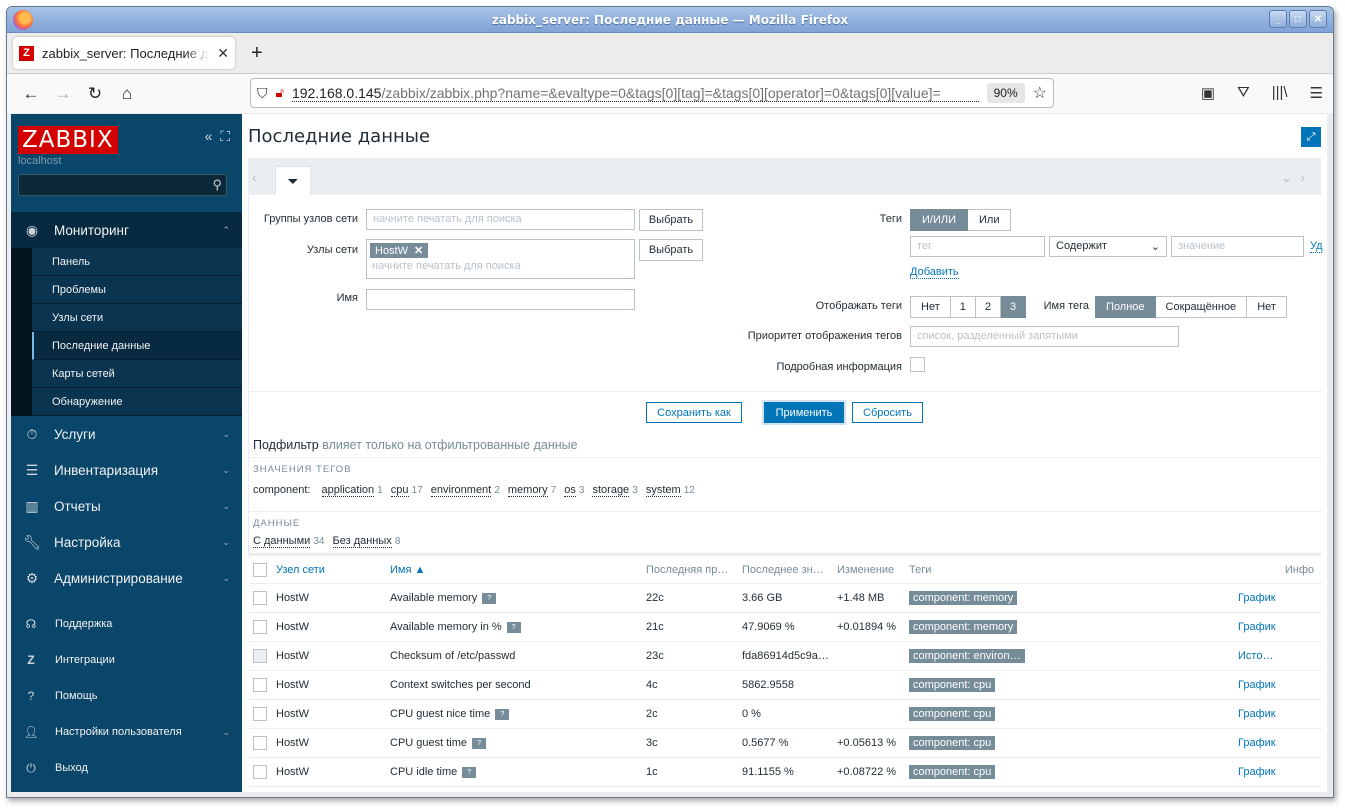 The image size is (1345, 809). Describe the element at coordinates (122, 185) in the screenshot. I see `sidebar-search-input: ⚲` at that location.